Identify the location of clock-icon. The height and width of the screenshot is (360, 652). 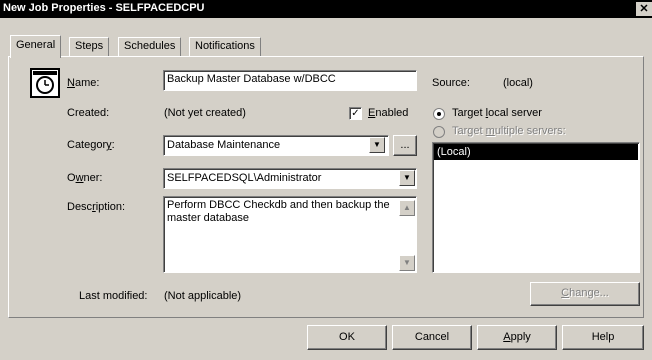
(45, 83).